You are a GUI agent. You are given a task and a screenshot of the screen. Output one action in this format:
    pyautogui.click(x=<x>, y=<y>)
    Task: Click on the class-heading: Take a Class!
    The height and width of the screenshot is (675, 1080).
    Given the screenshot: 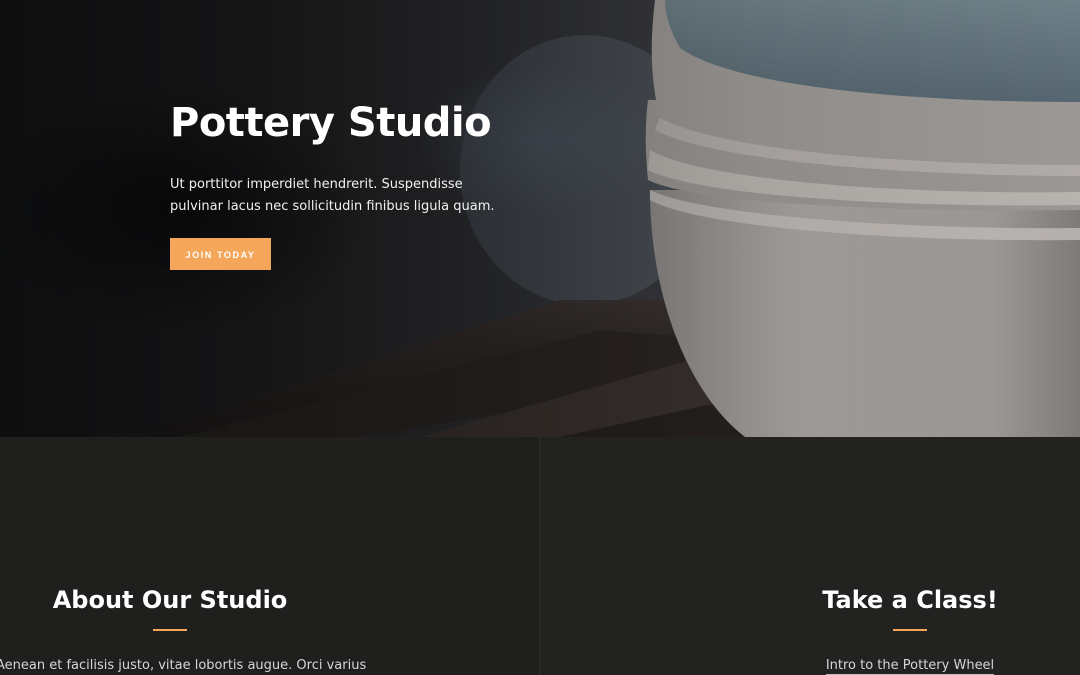 What is the action you would take?
    pyautogui.click(x=910, y=600)
    